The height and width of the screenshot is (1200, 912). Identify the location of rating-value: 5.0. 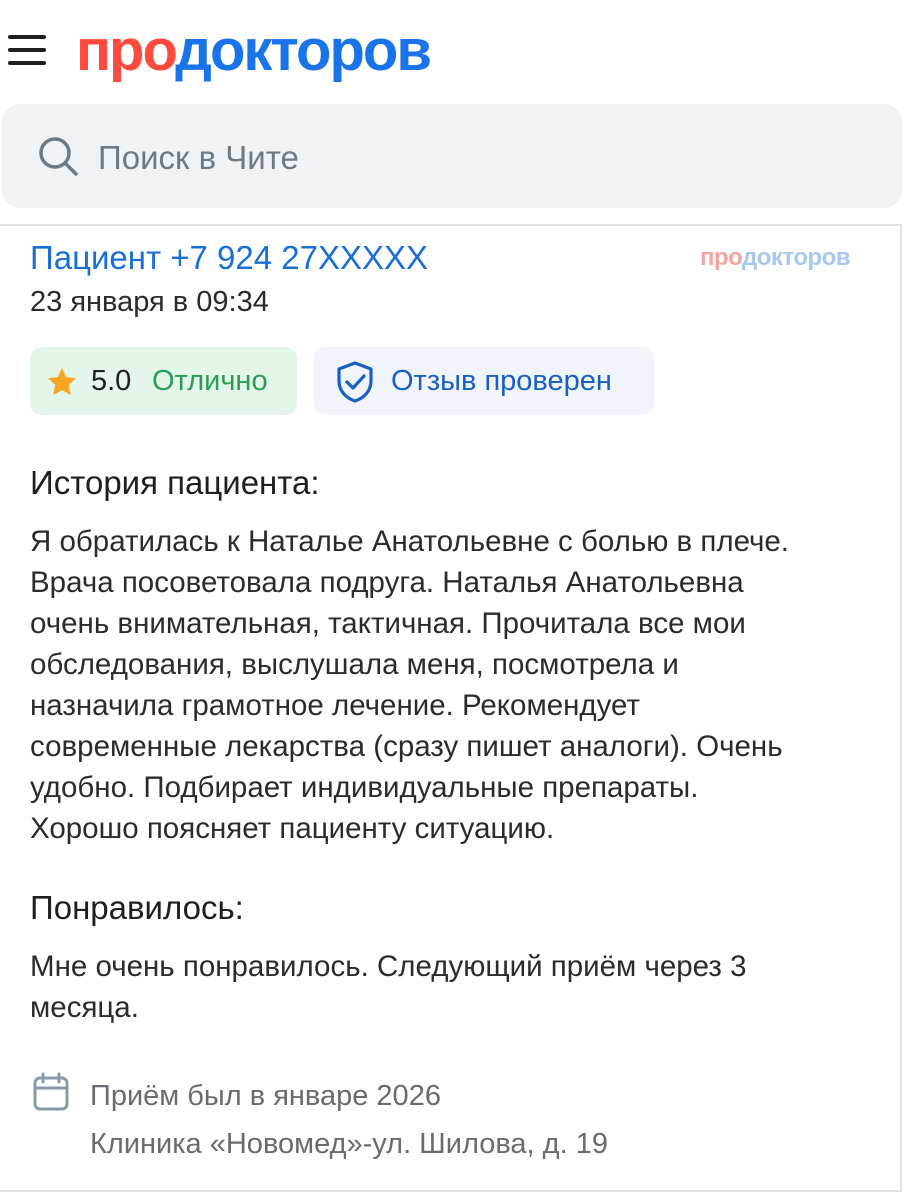
(111, 381).